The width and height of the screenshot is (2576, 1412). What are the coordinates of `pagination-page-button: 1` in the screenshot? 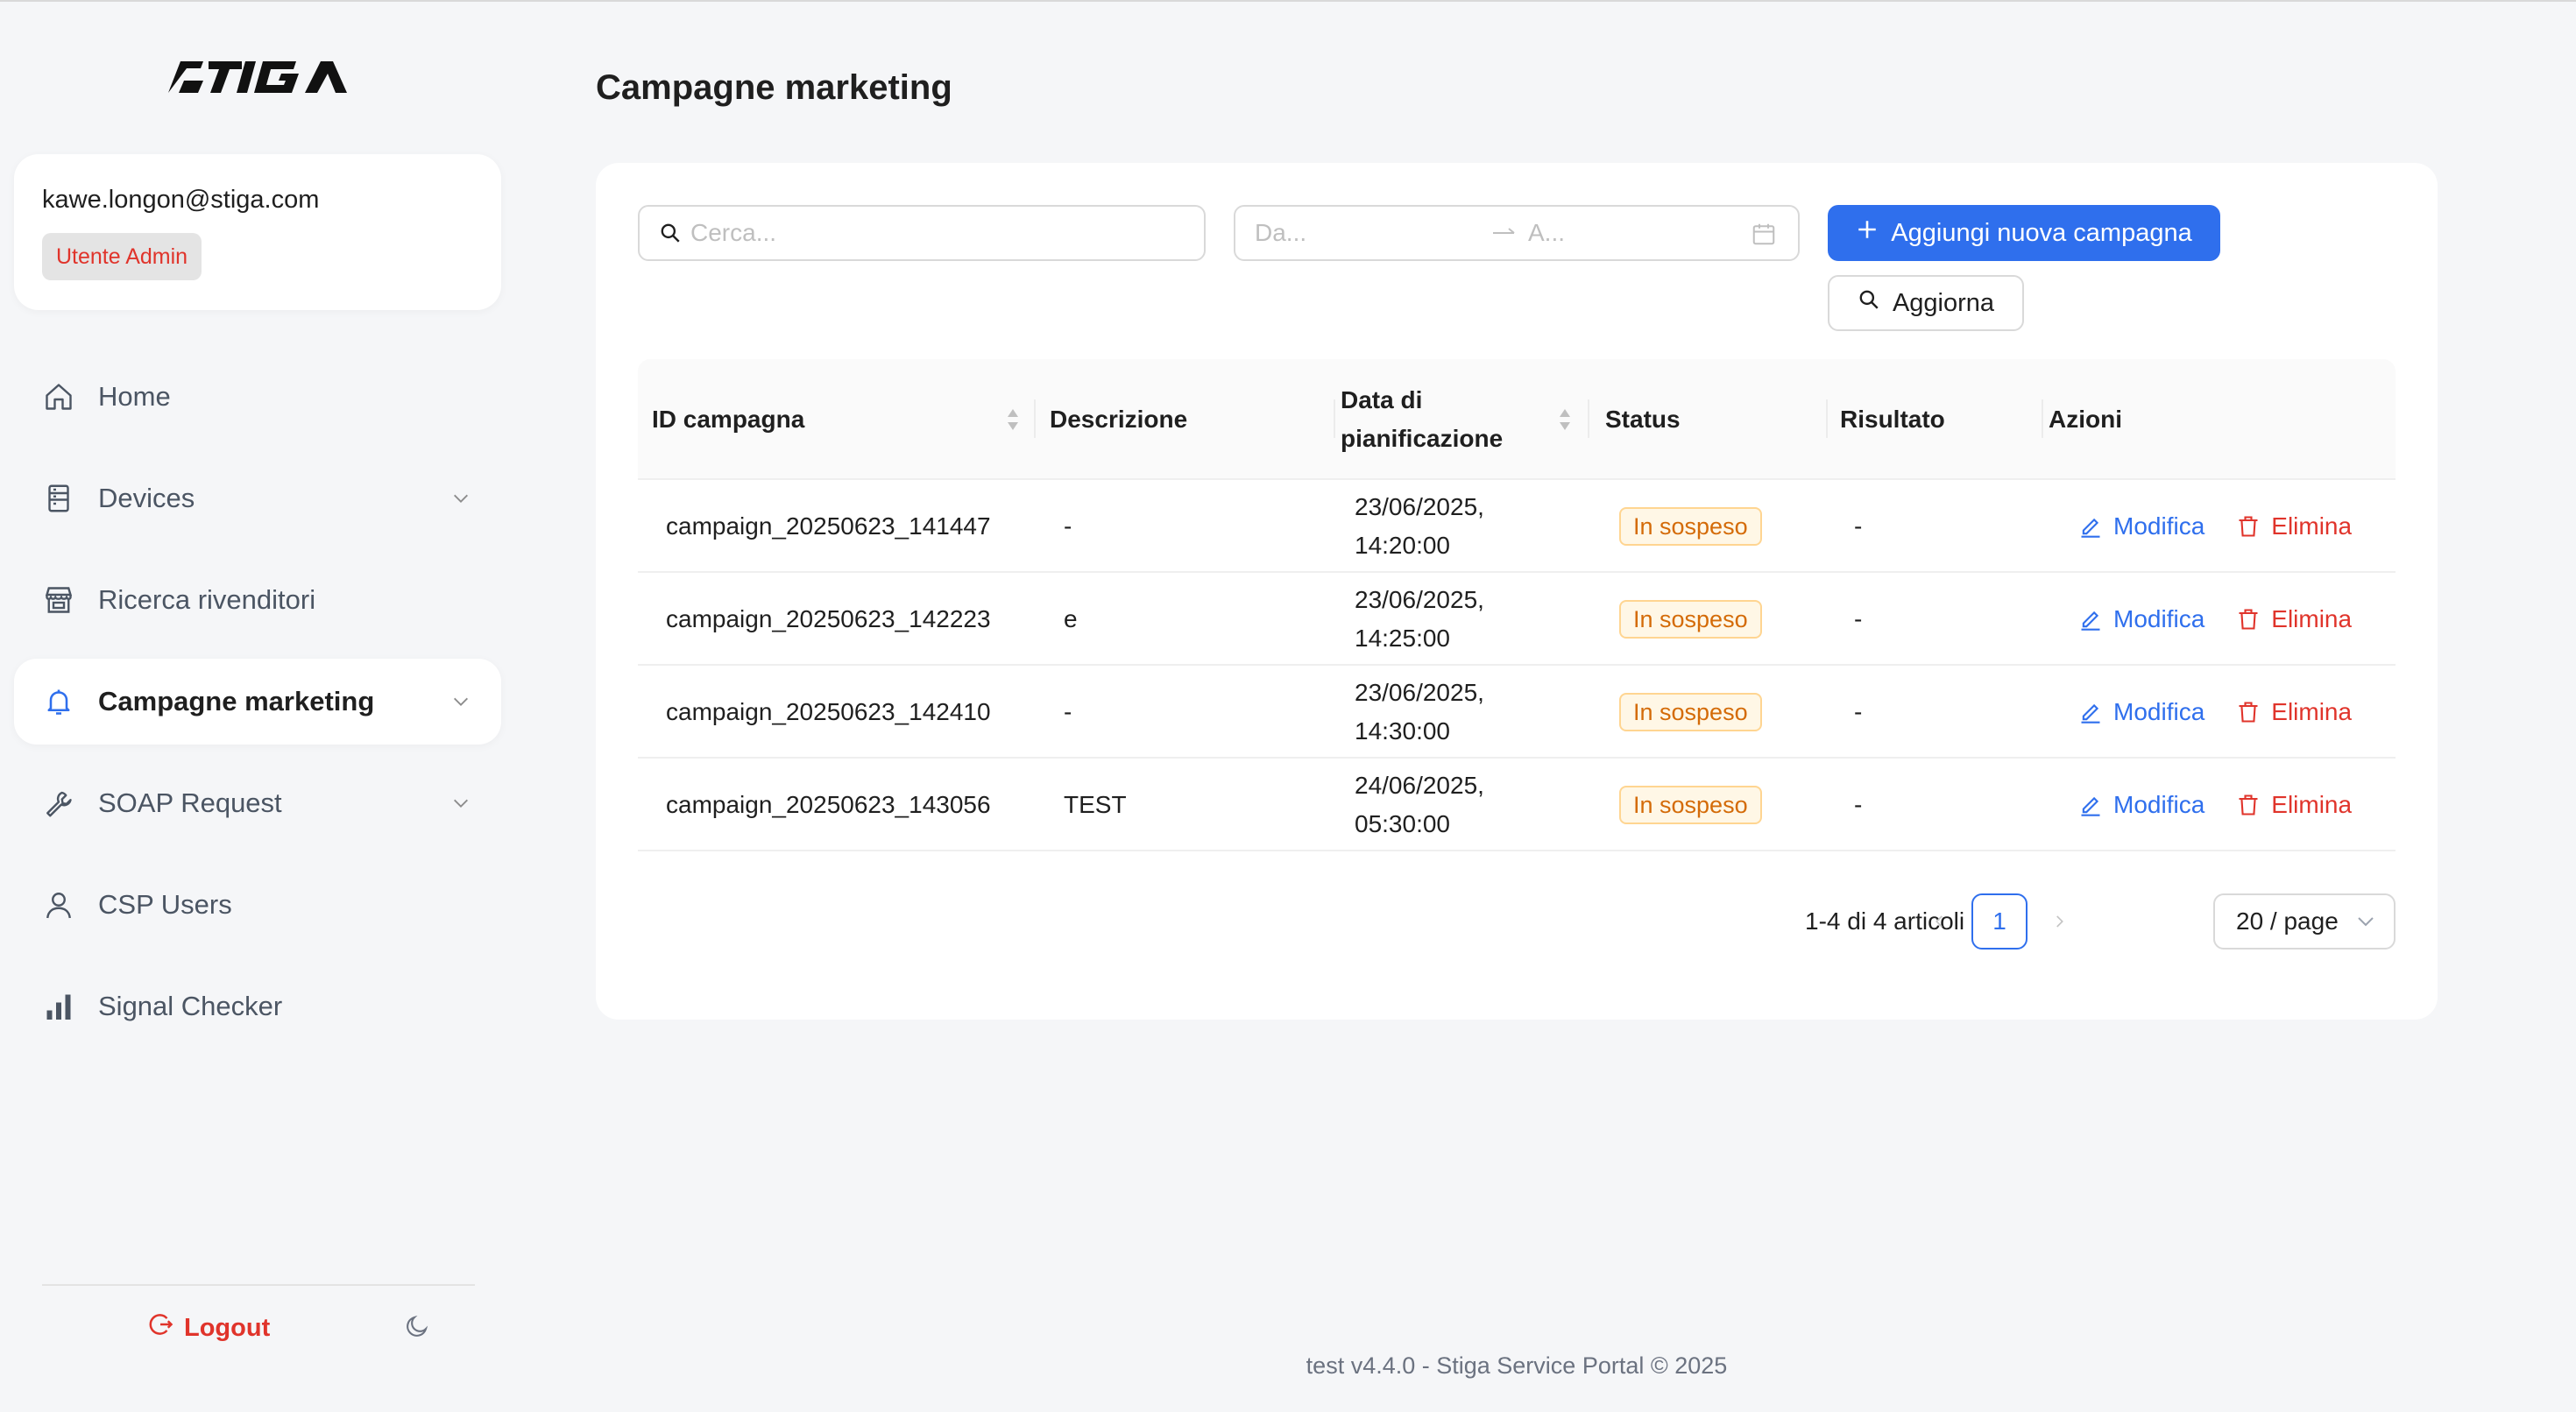 It's located at (1999, 921).